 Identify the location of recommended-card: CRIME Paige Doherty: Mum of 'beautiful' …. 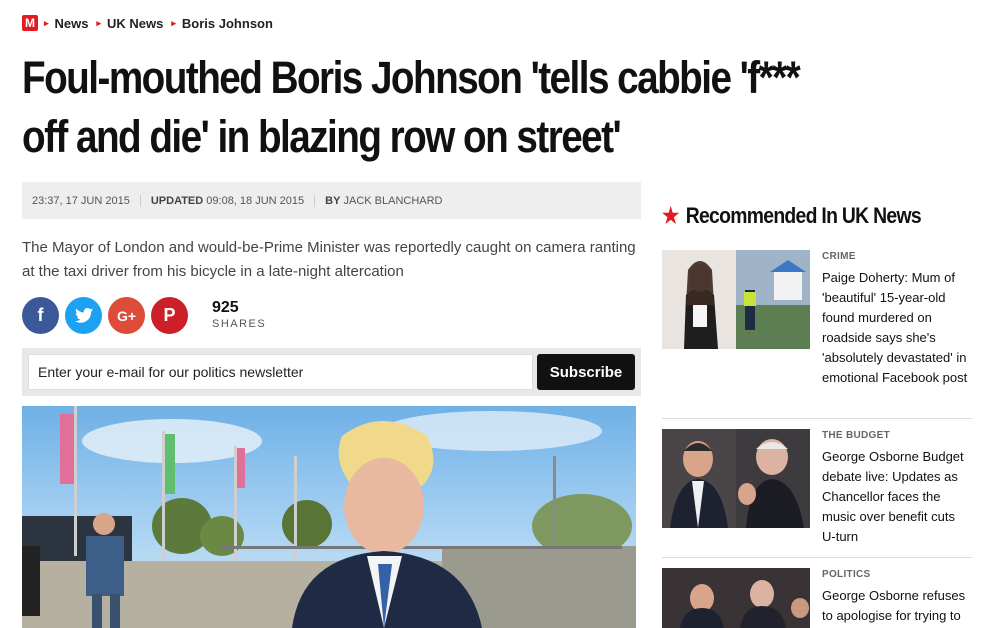
(817, 330).